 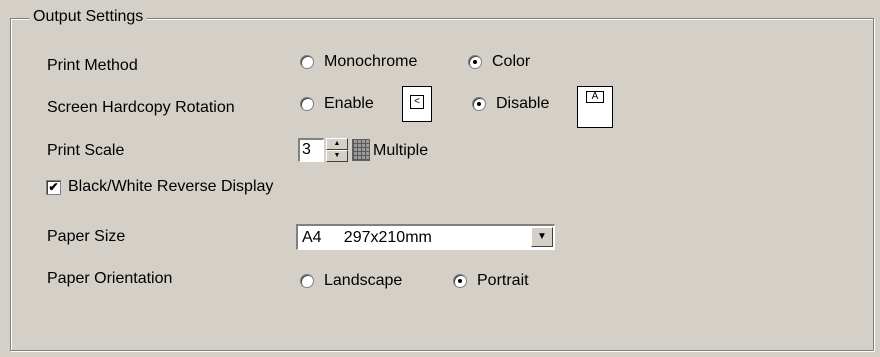 What do you see at coordinates (53, 187) in the screenshot?
I see `reverse-display-checkbox: ✔` at bounding box center [53, 187].